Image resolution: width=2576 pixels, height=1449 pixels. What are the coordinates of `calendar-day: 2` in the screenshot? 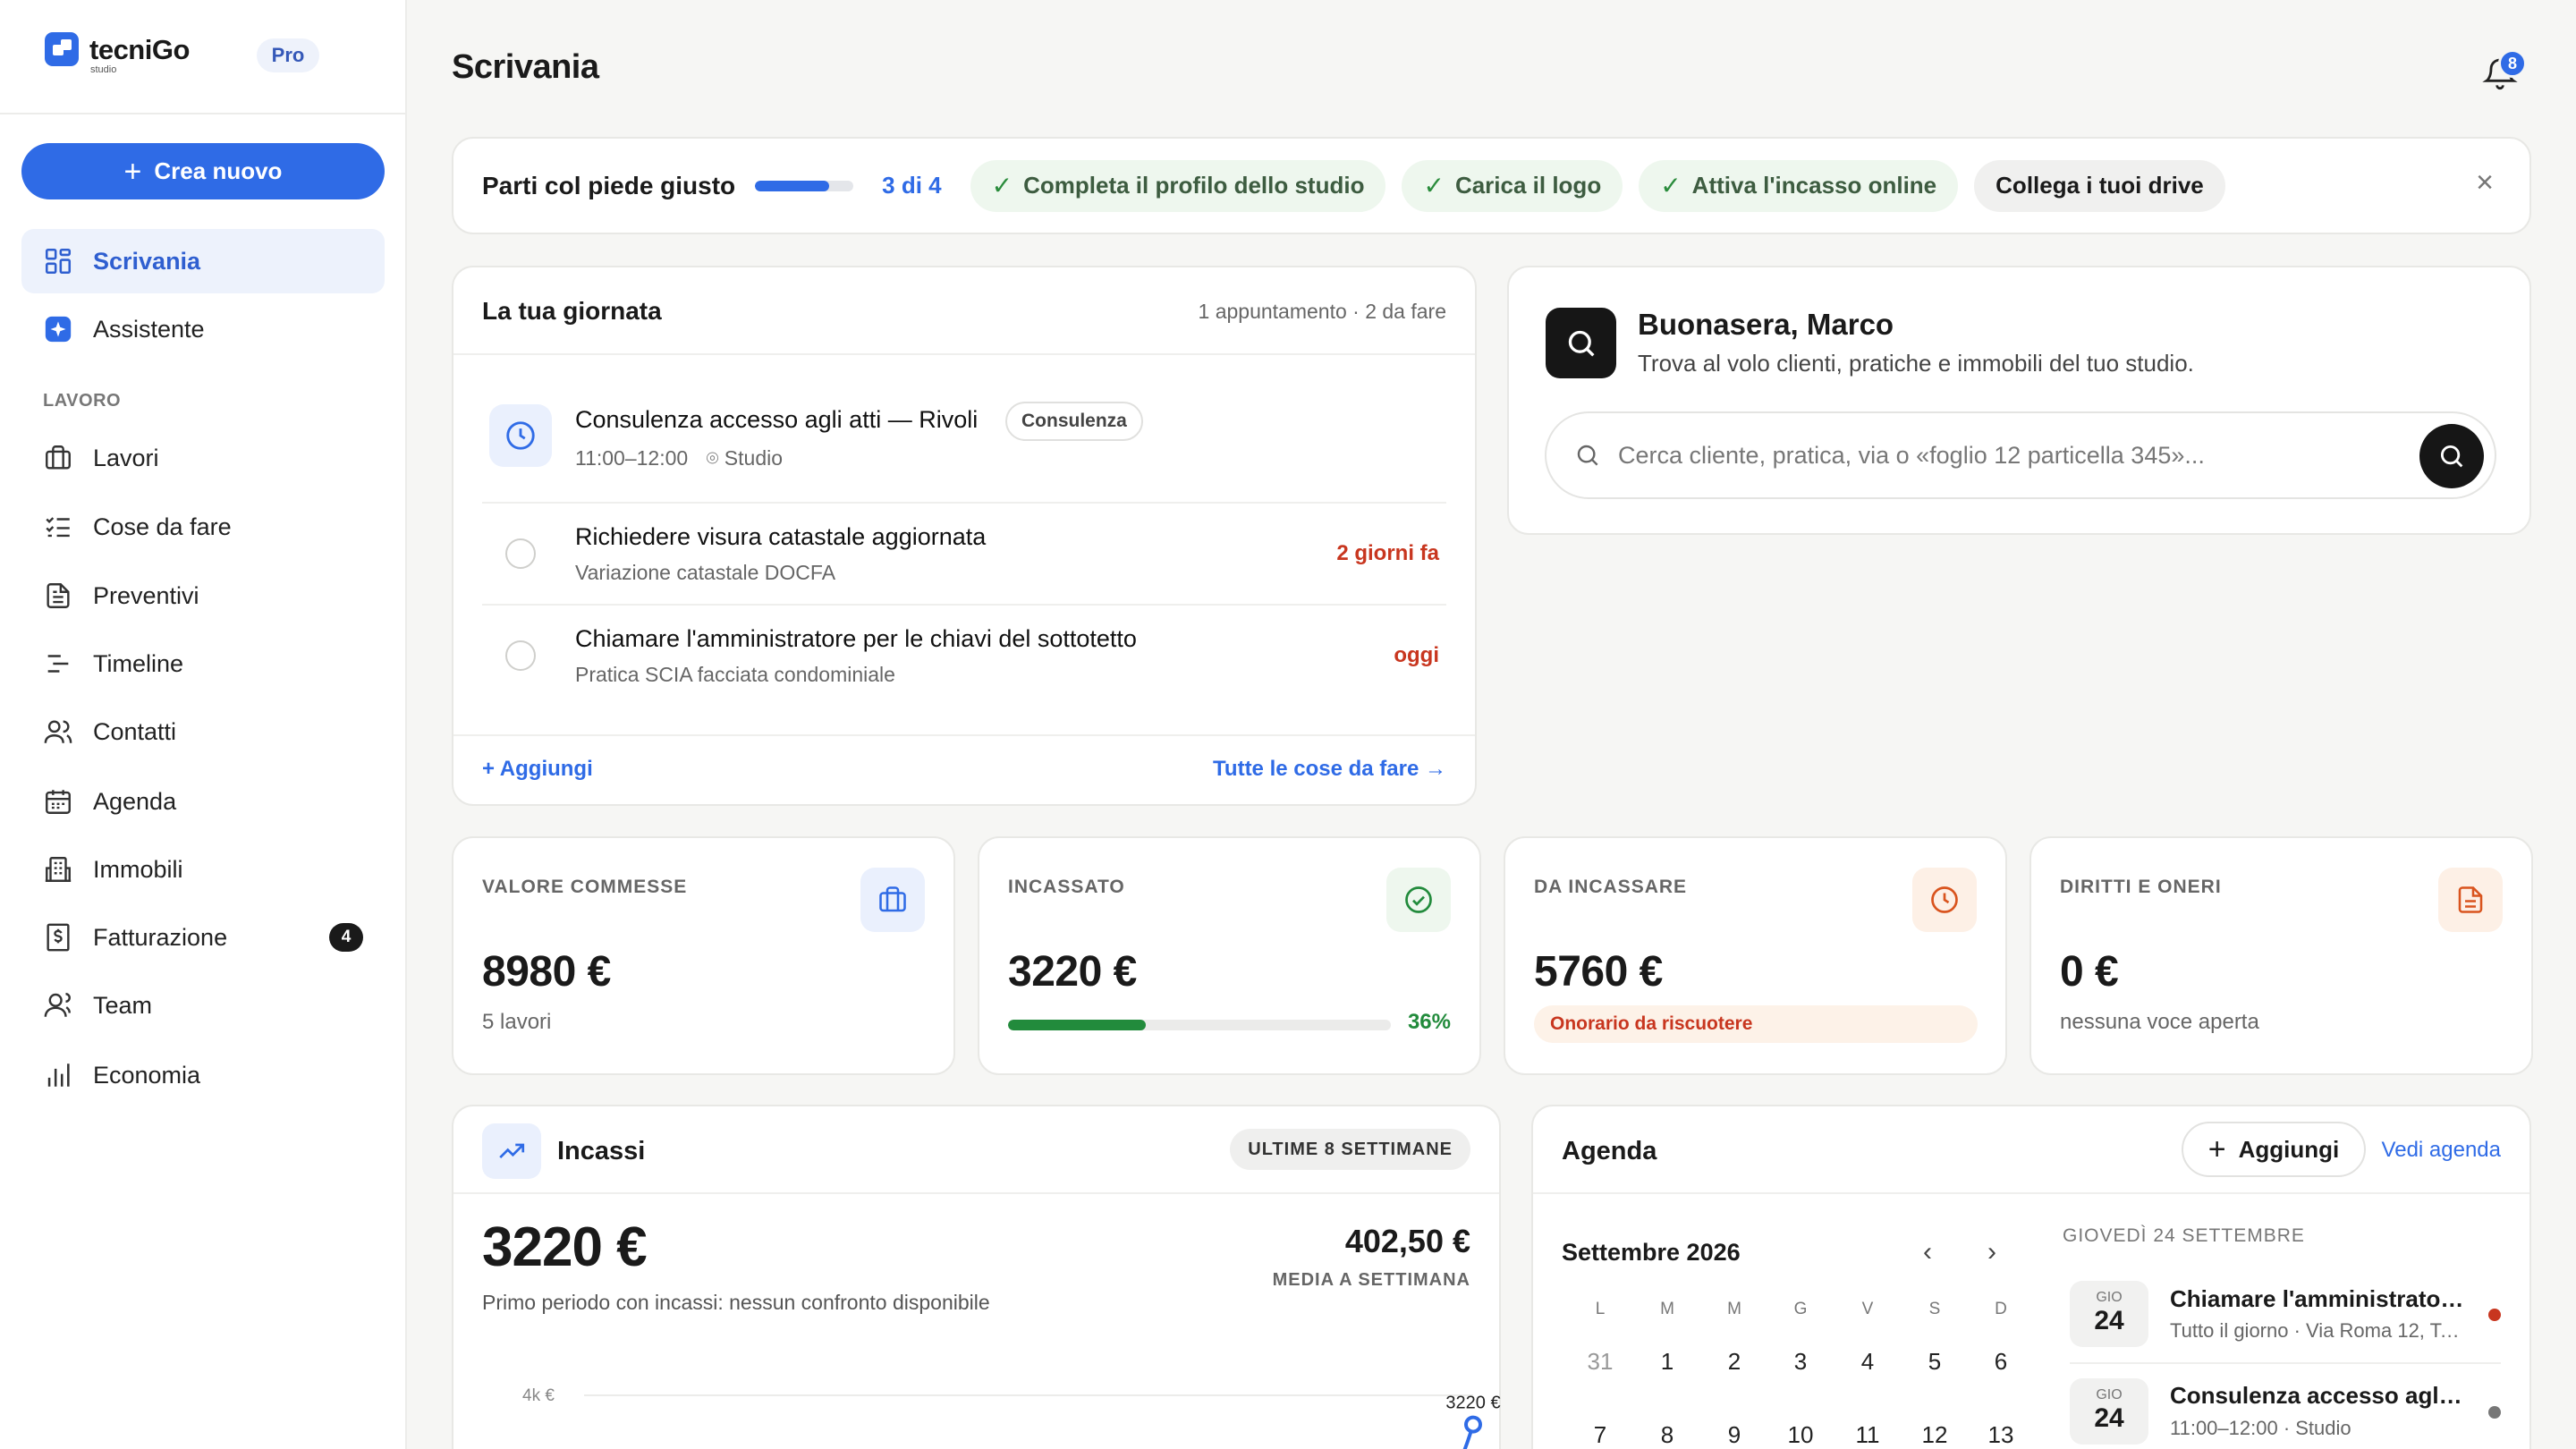 It's located at (1734, 1362).